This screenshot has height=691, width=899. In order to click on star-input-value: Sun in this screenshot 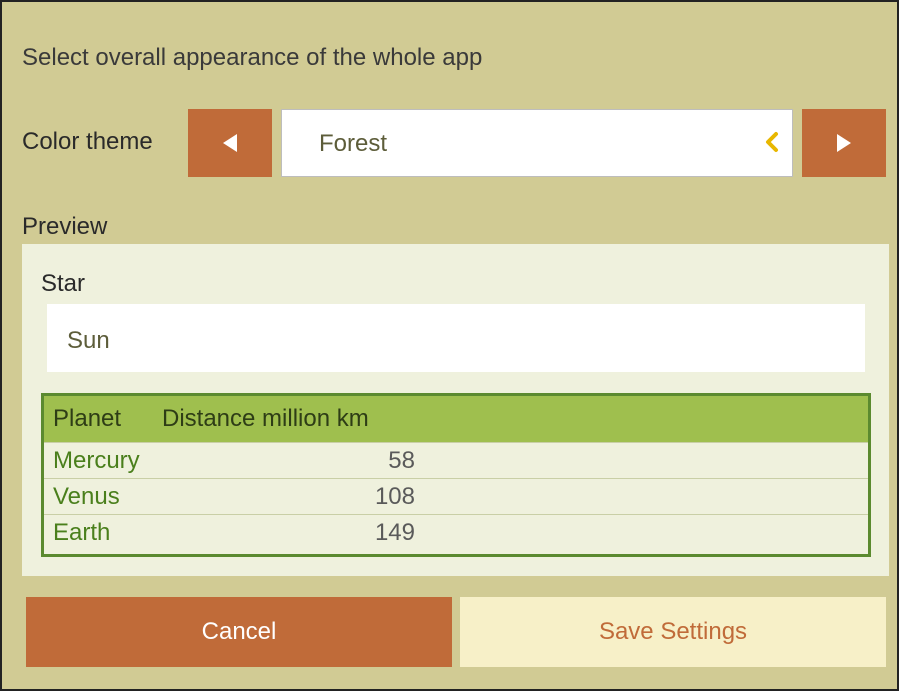, I will do `click(88, 340)`.